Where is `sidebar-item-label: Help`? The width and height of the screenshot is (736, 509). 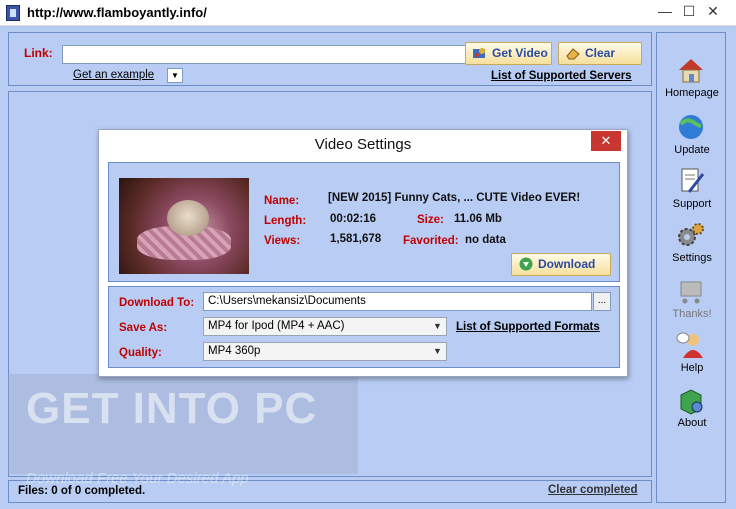
sidebar-item-label: Help is located at coordinates (692, 368).